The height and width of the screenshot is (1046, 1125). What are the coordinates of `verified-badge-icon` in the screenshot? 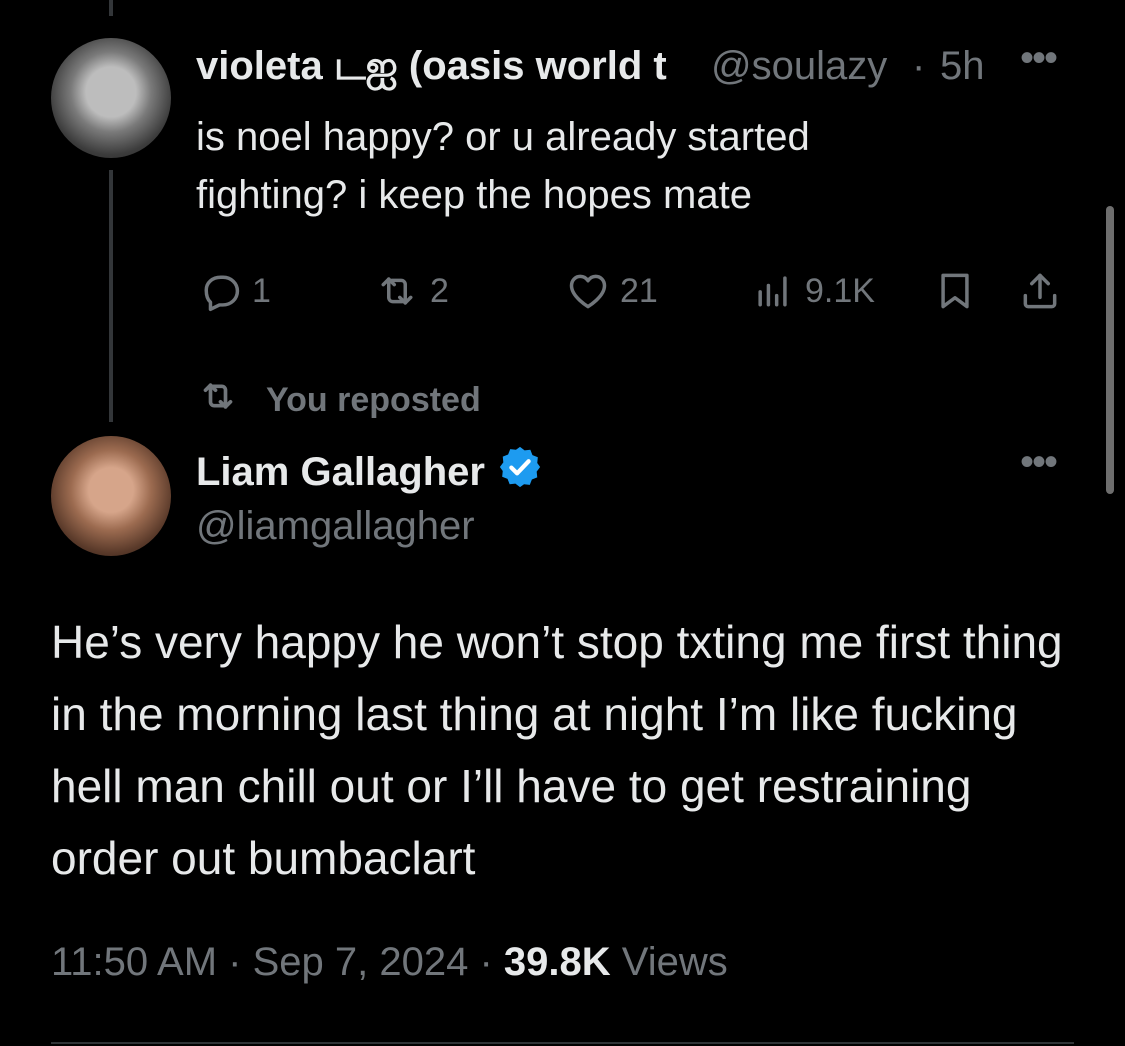 It's located at (520, 472).